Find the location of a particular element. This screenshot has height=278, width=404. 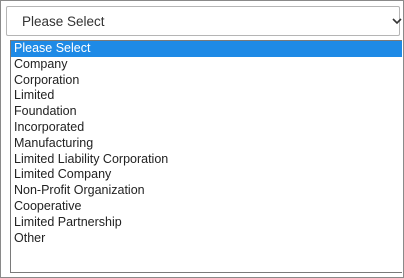

option-limited-company: Limited Company is located at coordinates (206, 175).